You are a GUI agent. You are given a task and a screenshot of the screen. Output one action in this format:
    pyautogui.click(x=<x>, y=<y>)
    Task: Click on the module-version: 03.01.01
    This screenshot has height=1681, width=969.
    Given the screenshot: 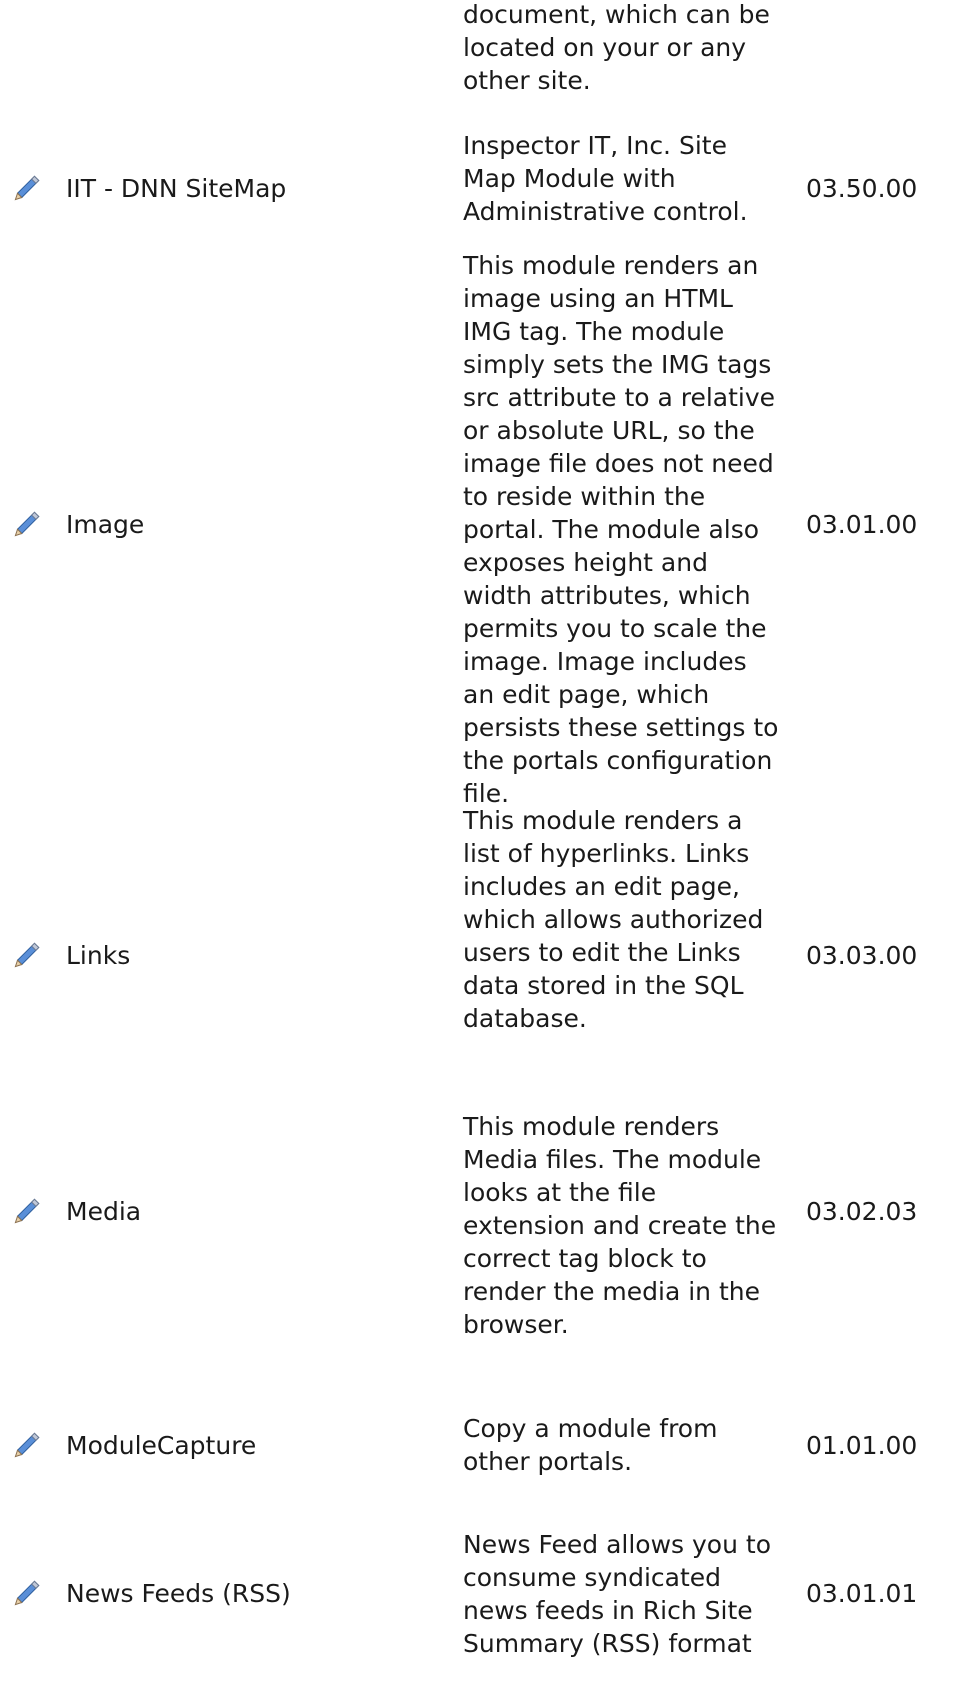 What is the action you would take?
    pyautogui.click(x=862, y=1593)
    